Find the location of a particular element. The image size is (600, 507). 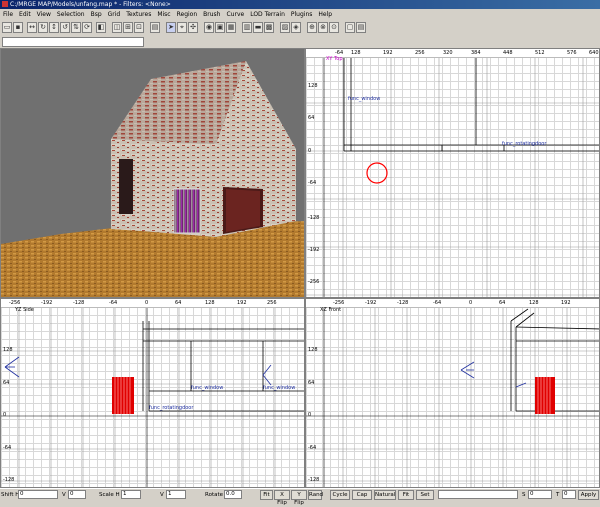

command-input is located at coordinates (73, 42).